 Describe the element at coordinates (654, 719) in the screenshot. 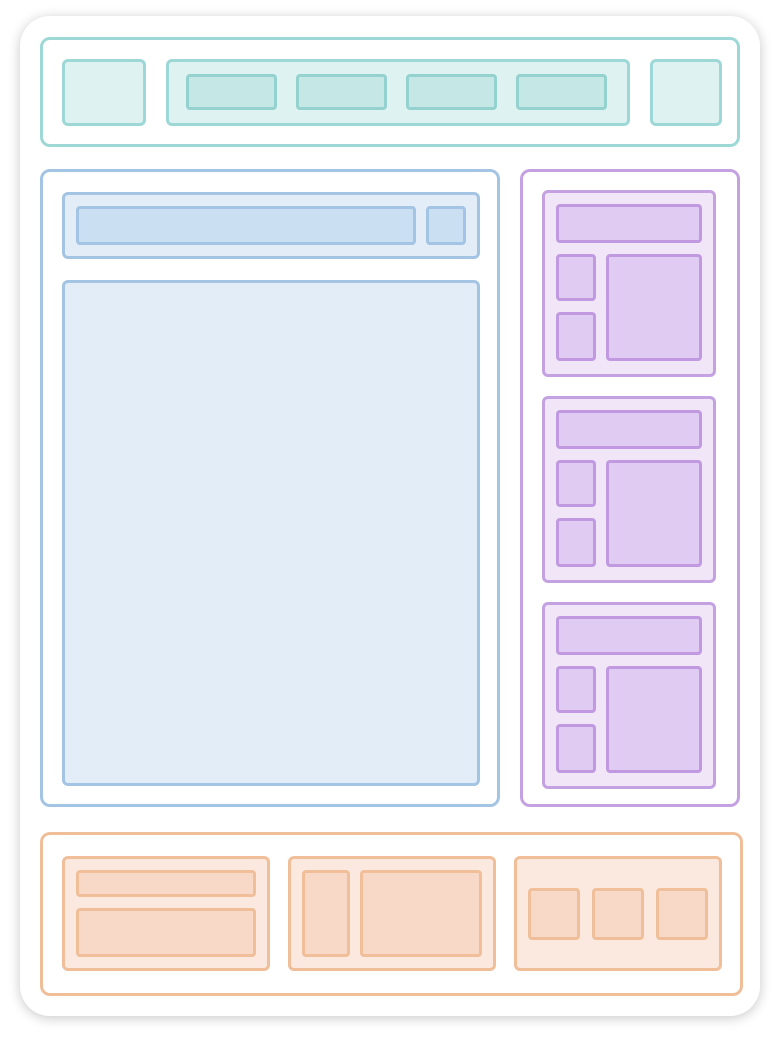

I see `sidebar-card-3-body` at that location.